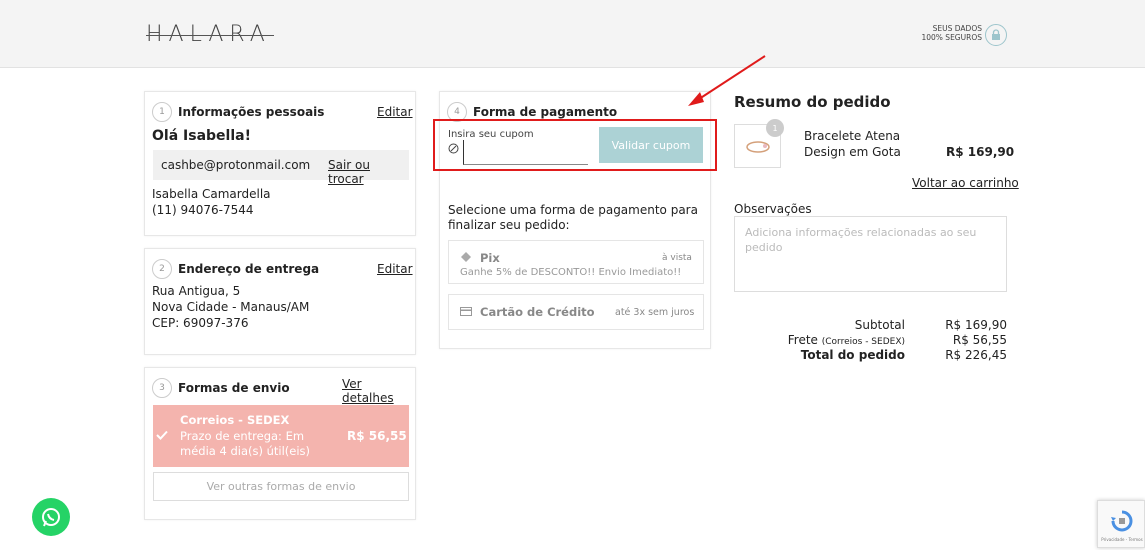 The width and height of the screenshot is (1145, 550). I want to click on observations-label: Observações, so click(773, 209).